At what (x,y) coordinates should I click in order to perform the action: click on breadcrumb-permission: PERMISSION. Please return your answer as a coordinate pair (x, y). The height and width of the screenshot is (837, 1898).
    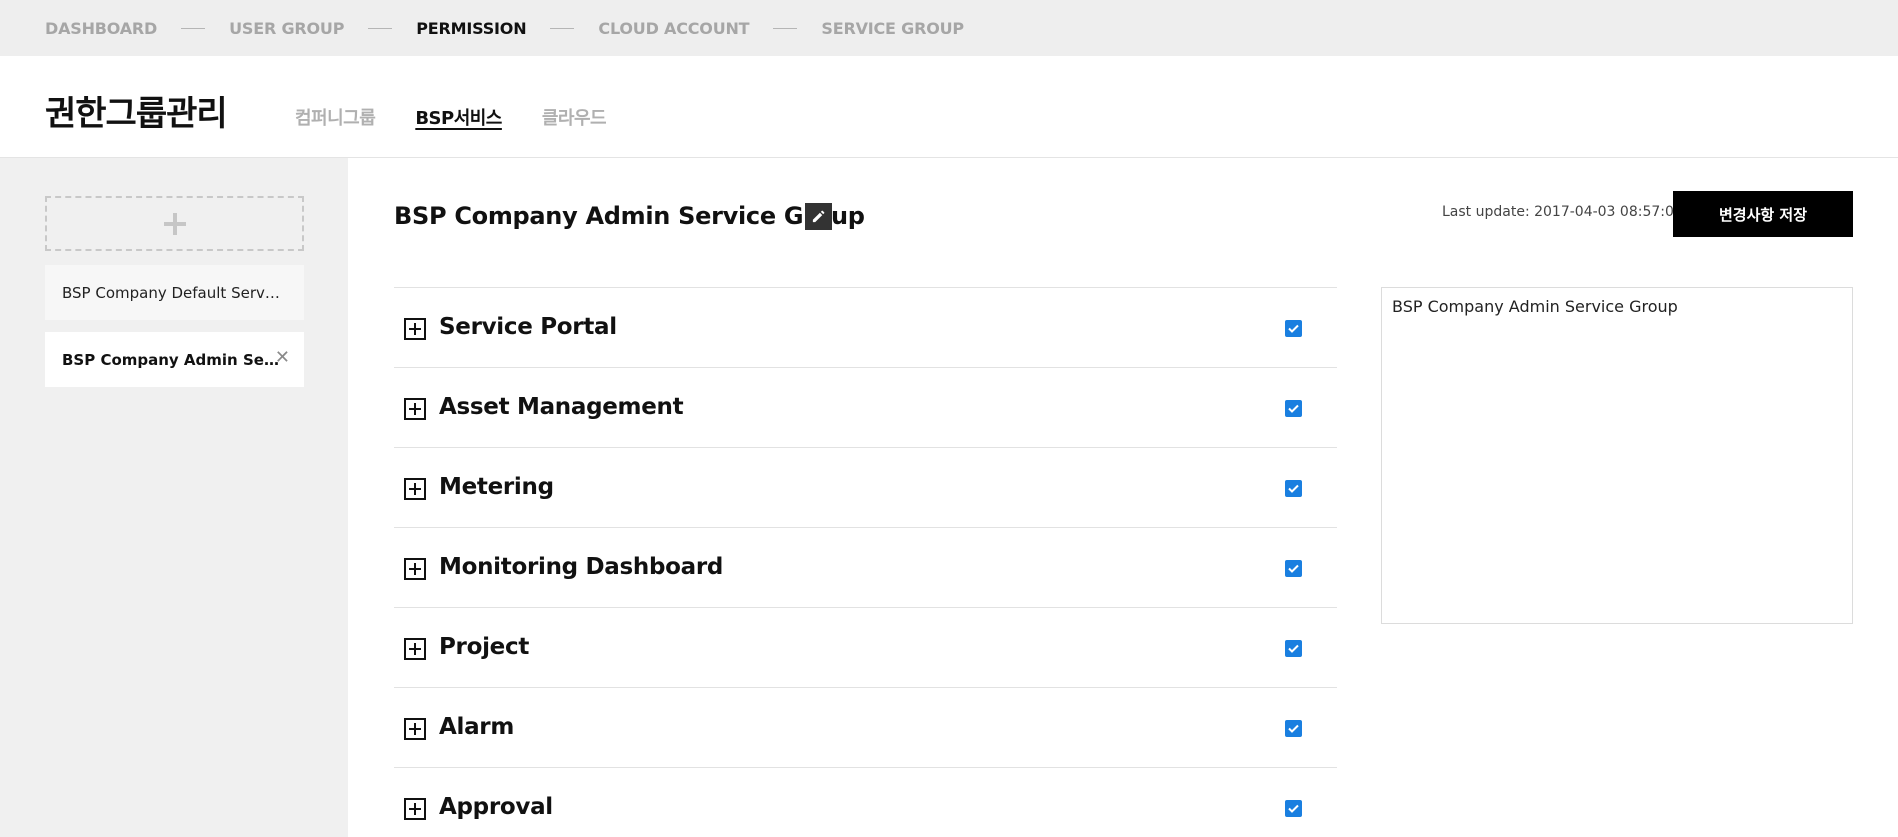
    Looking at the image, I should click on (471, 28).